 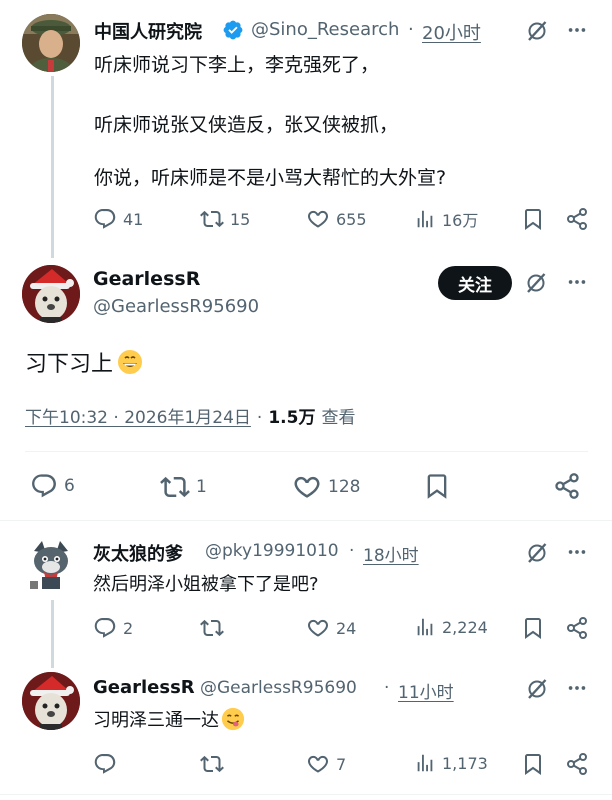 I want to click on reply-button, so click(x=108, y=764).